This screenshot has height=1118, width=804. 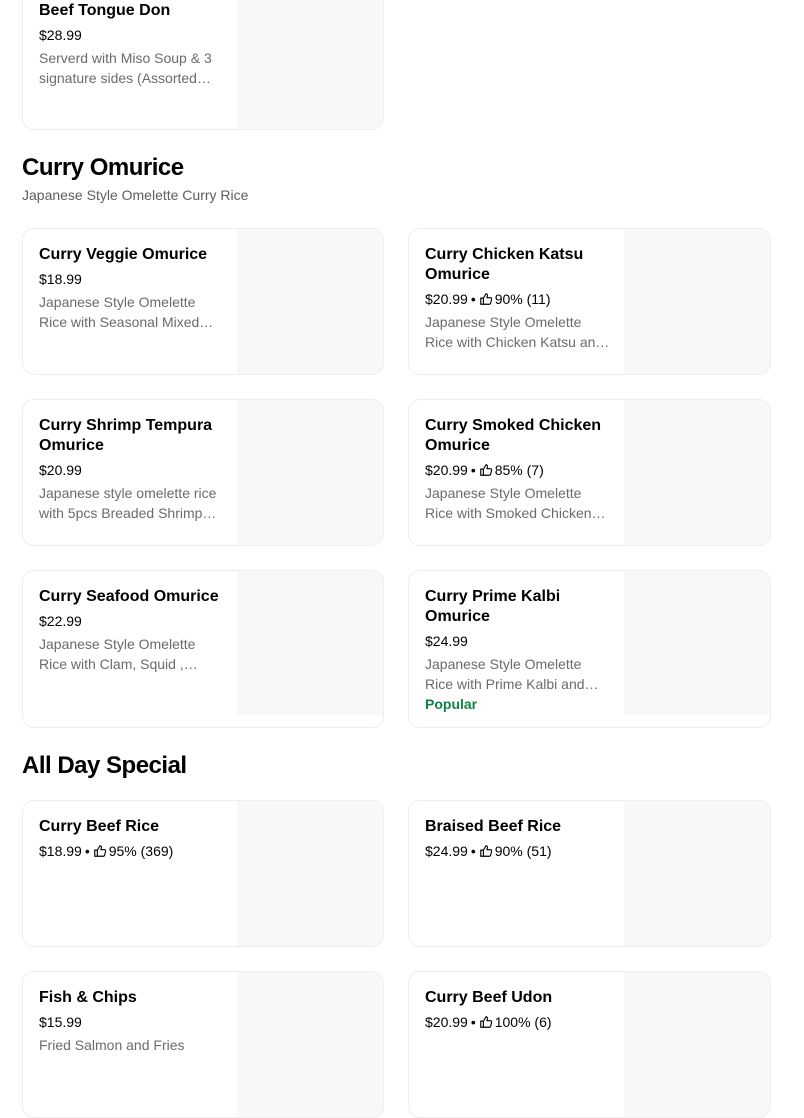 What do you see at coordinates (589, 873) in the screenshot?
I see `menu-item-card: Braised Beef Rice $24.99 • 90% (51)` at bounding box center [589, 873].